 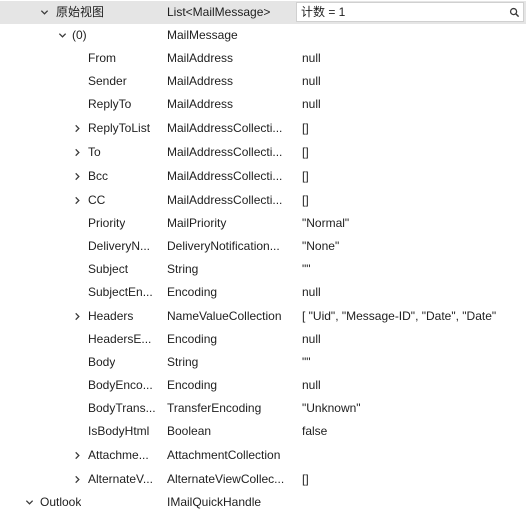 I want to click on tree-row-raw-view: 原始视图 List<MailMessage> 计数 = 1, so click(x=263, y=12).